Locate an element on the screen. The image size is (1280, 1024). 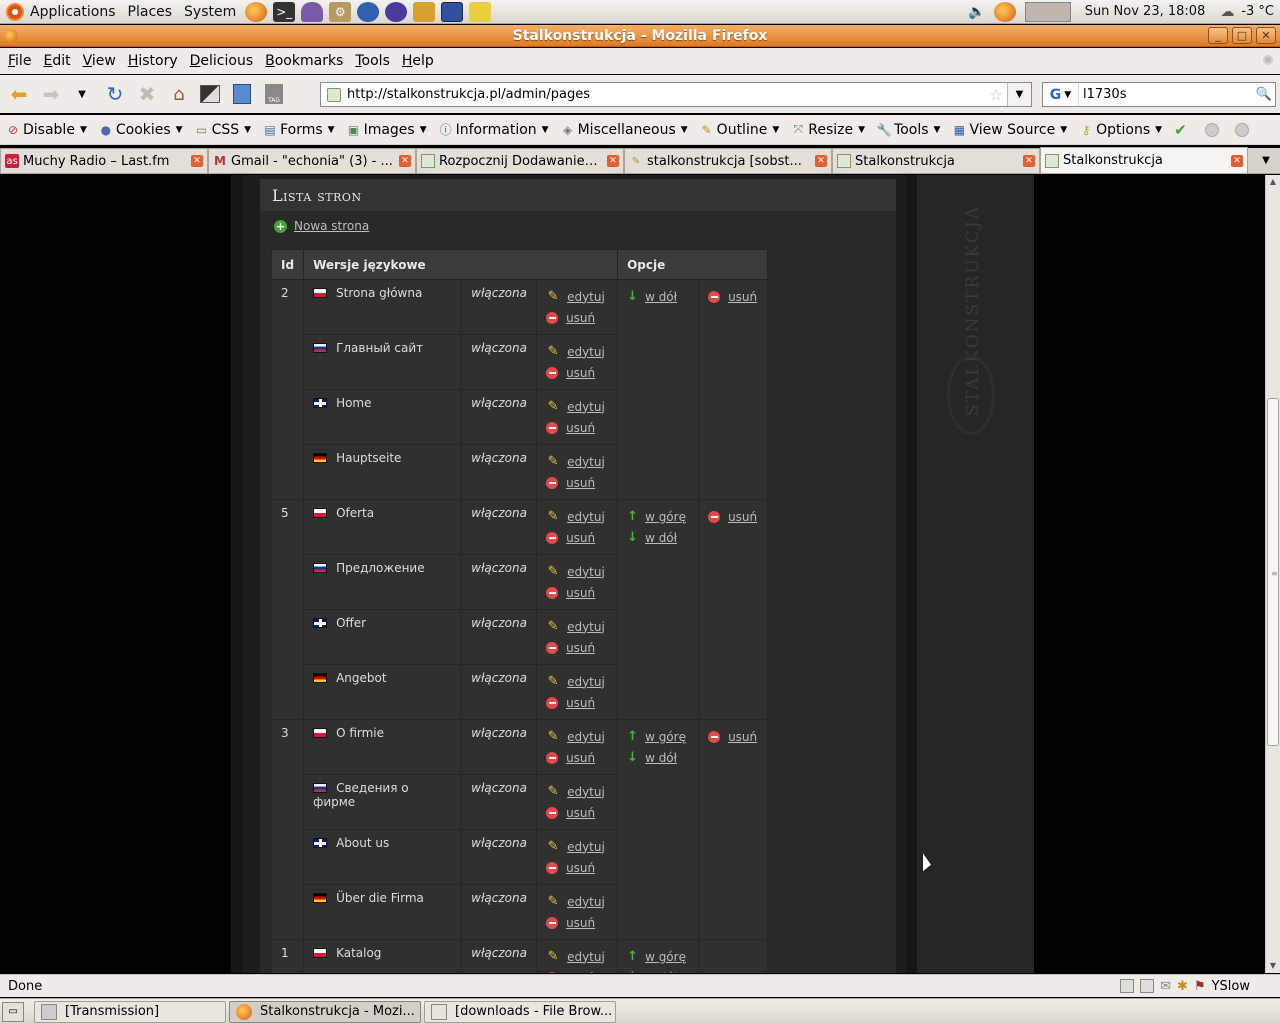
menu-help: Help is located at coordinates (418, 61).